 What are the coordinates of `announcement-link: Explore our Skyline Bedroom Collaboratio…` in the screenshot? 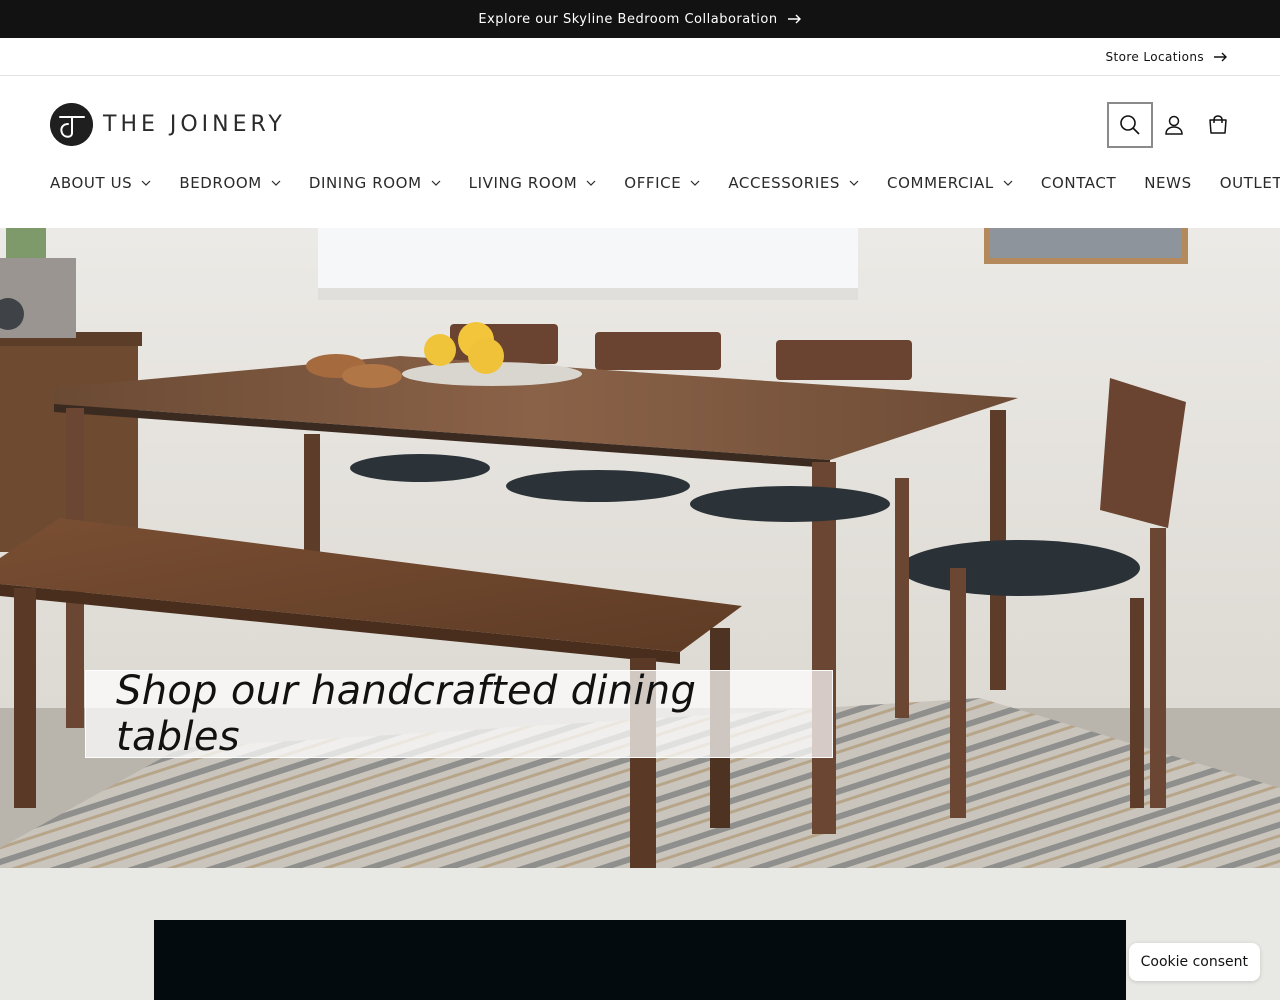 It's located at (639, 19).